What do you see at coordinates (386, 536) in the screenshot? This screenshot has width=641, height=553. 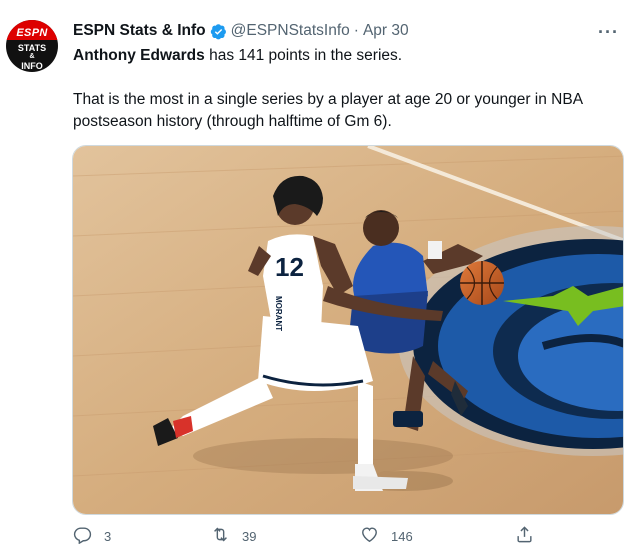 I see `like-button: 146` at bounding box center [386, 536].